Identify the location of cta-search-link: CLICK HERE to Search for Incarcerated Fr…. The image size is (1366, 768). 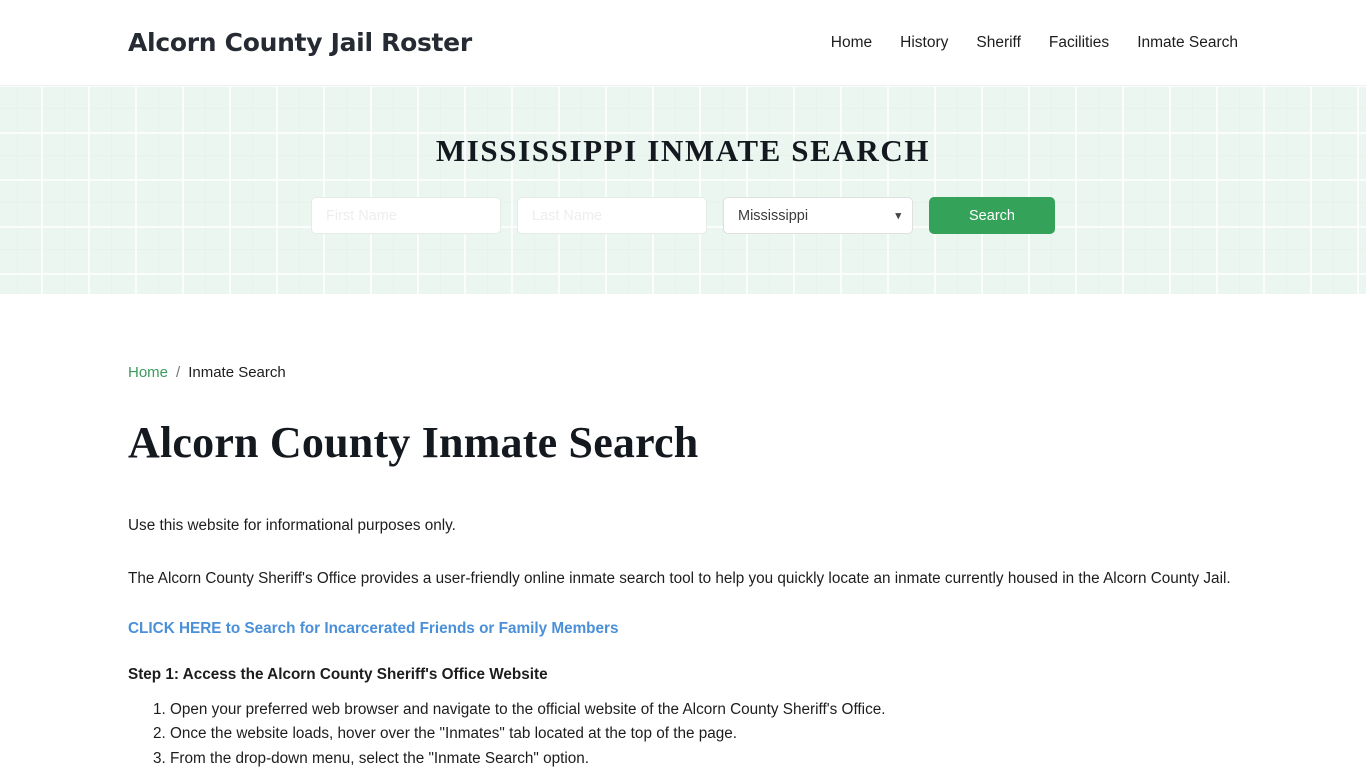
(373, 629).